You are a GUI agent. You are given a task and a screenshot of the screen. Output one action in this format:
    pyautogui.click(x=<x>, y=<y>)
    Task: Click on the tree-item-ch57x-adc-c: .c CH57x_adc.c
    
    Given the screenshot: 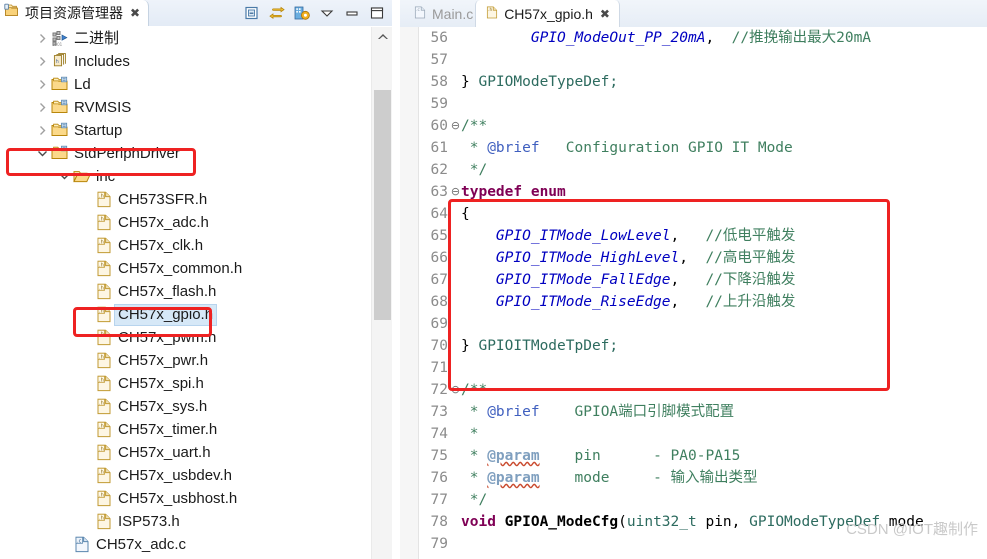 What is the action you would take?
    pyautogui.click(x=185, y=544)
    